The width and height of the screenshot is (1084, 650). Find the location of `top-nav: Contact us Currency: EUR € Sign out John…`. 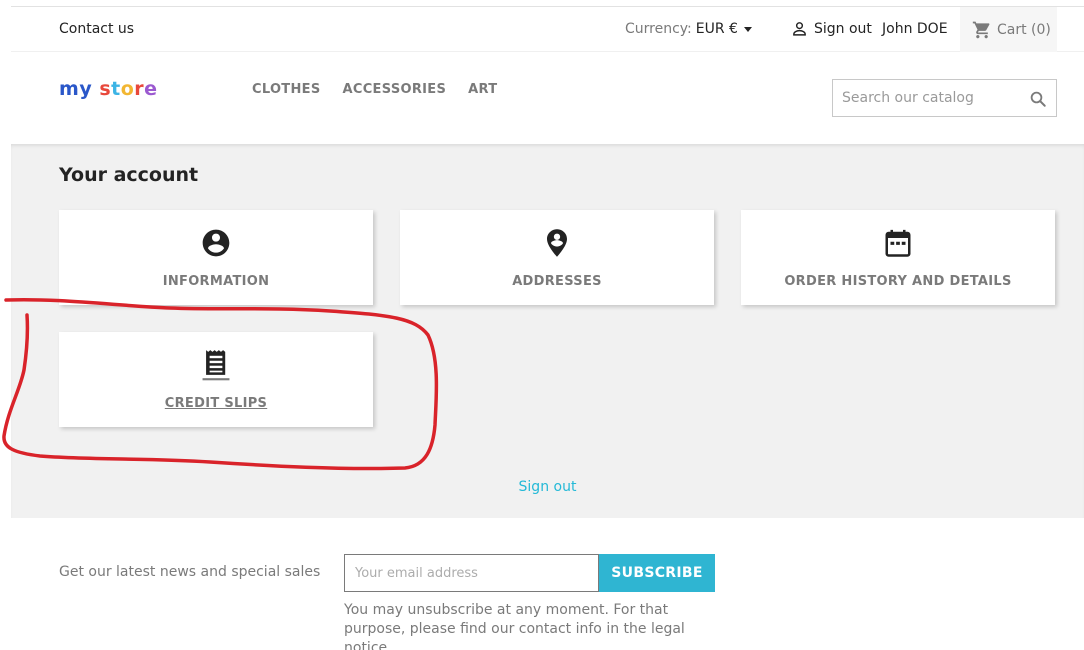

top-nav: Contact us Currency: EUR € Sign out John… is located at coordinates (547, 29).